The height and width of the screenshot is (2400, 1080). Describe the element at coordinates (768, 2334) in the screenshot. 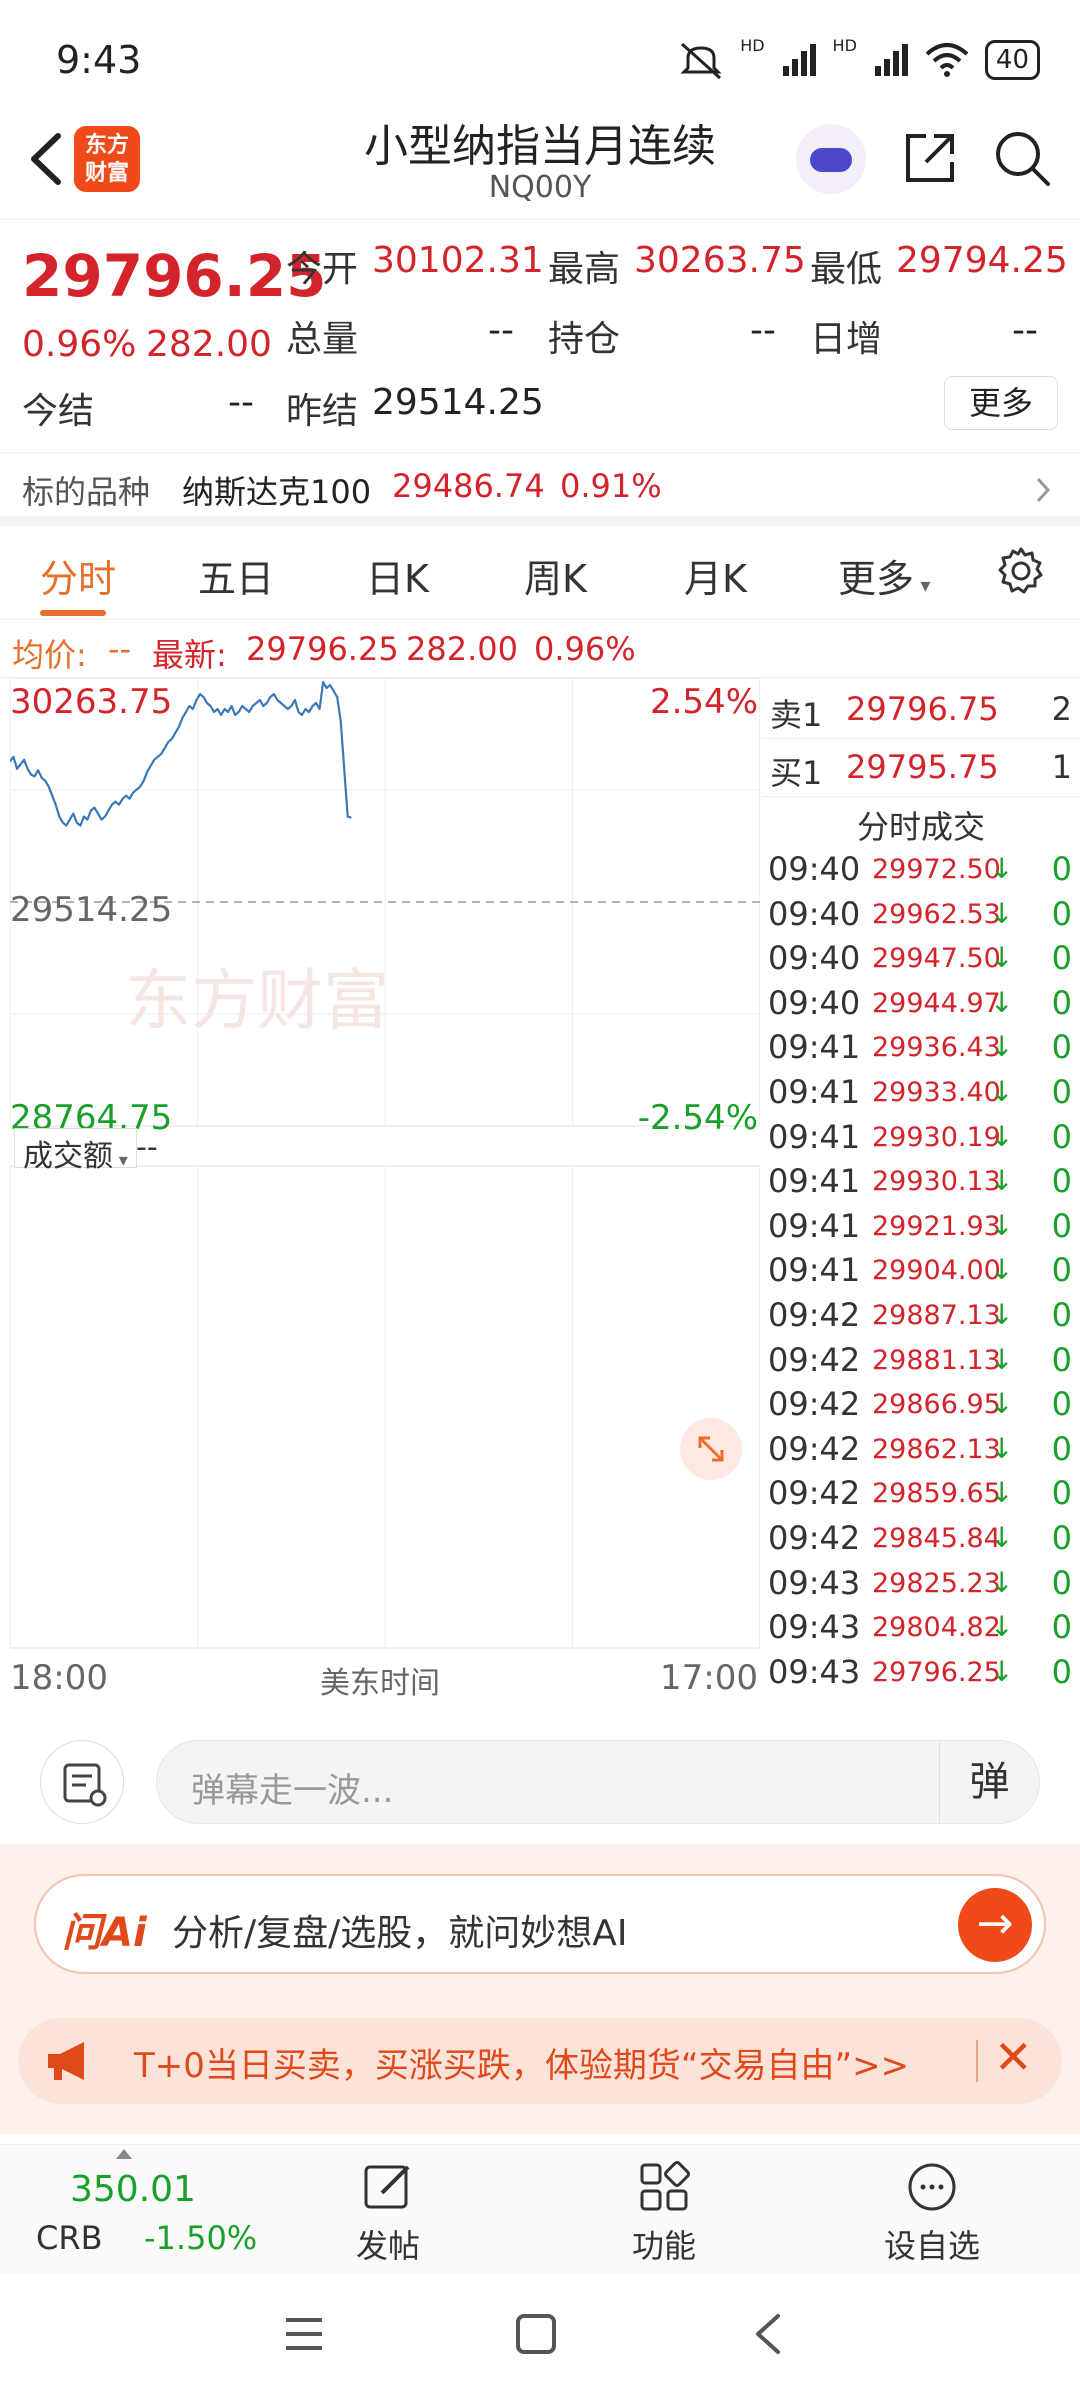

I see `back-icon` at that location.